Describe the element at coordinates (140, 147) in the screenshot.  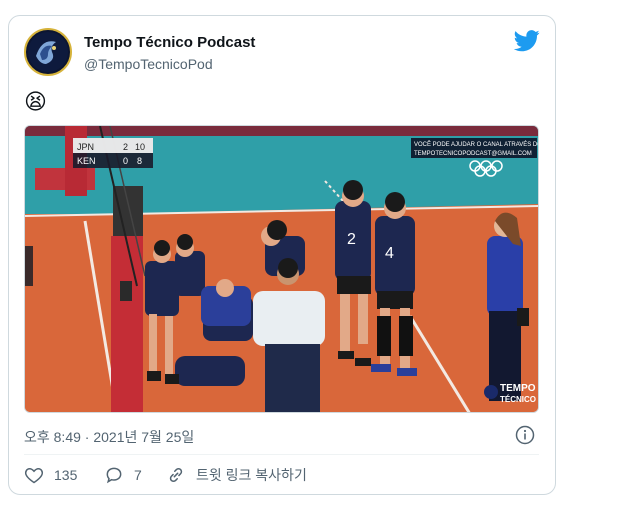
I see `score-points: 10` at that location.